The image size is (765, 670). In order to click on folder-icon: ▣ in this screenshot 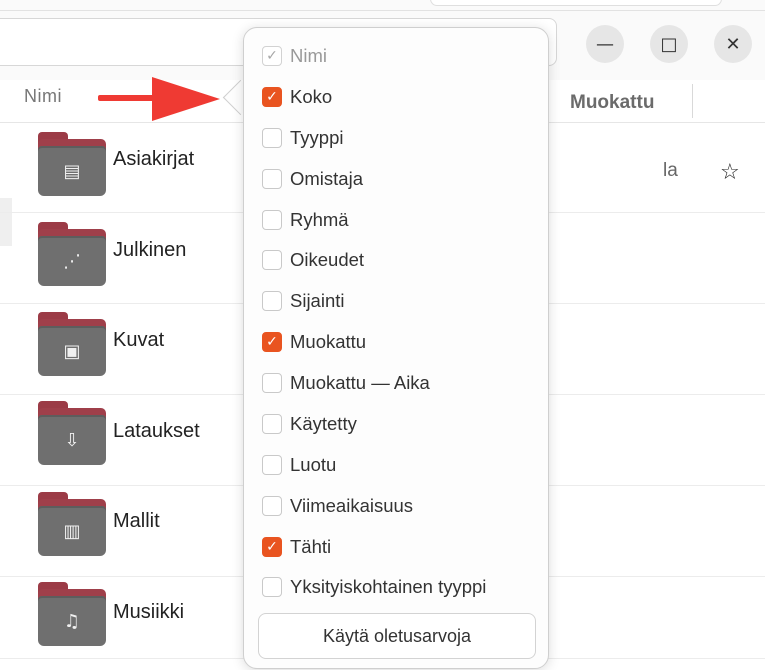, I will do `click(72, 344)`.